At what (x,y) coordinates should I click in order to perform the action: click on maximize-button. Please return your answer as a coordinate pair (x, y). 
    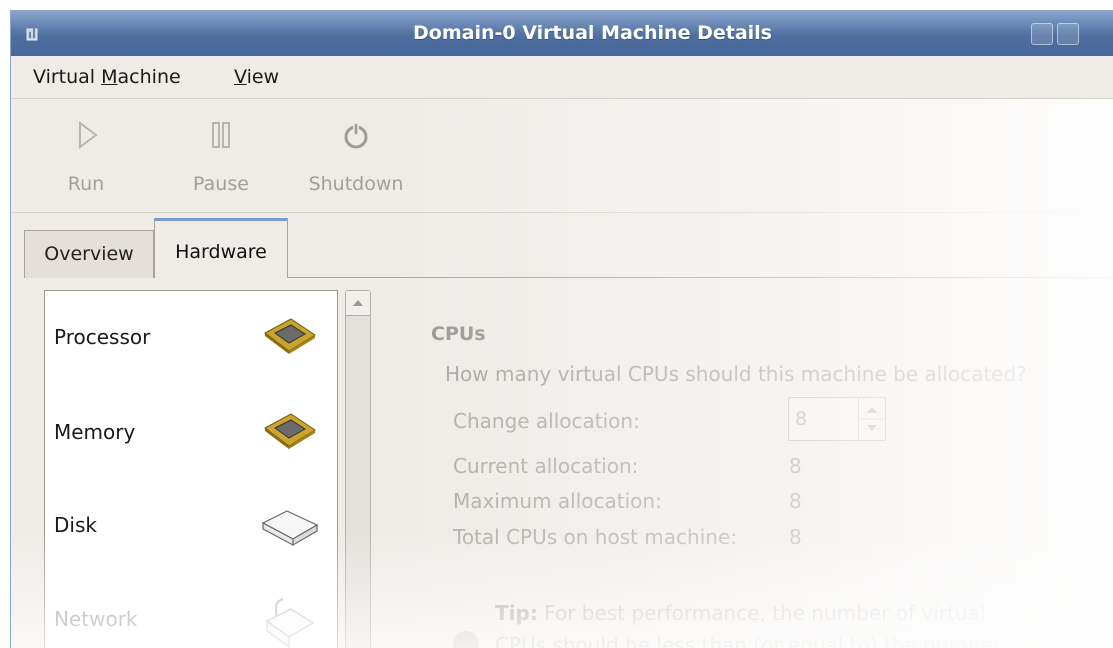
    Looking at the image, I should click on (1068, 34).